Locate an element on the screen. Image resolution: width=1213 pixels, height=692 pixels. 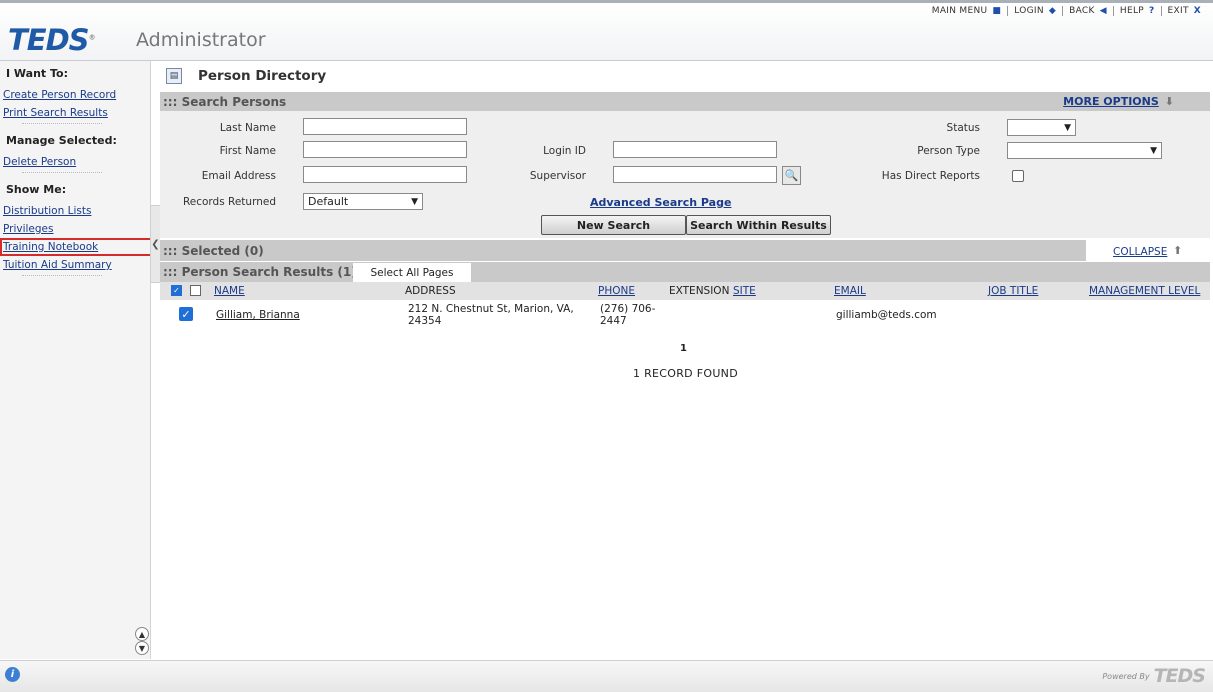
person-type-select: ▼ is located at coordinates (1084, 150).